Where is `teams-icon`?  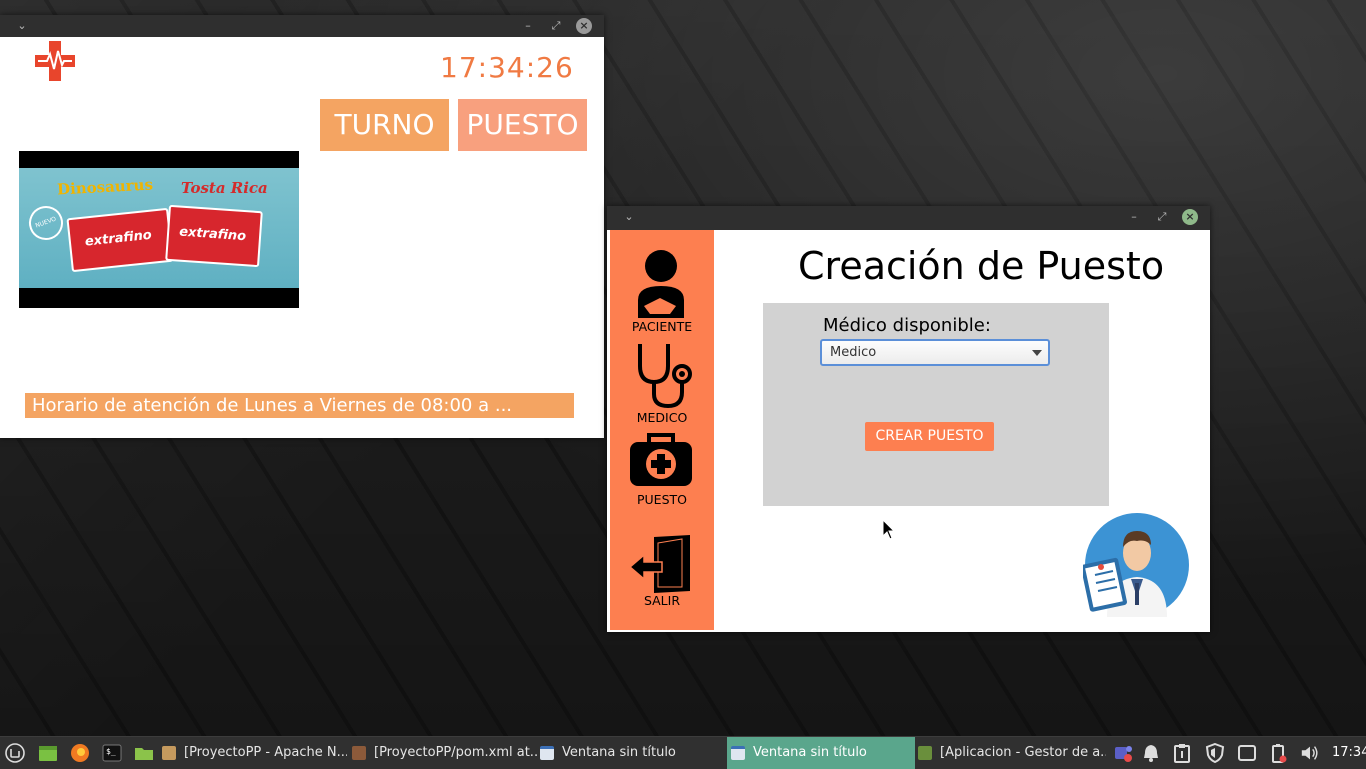 teams-icon is located at coordinates (1123, 753).